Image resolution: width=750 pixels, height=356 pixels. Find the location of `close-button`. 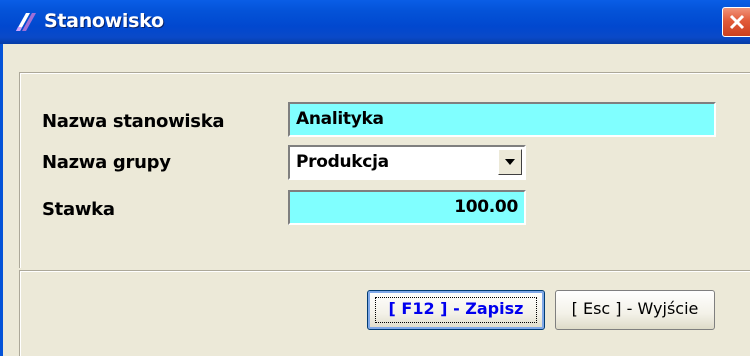

close-button is located at coordinates (736, 22).